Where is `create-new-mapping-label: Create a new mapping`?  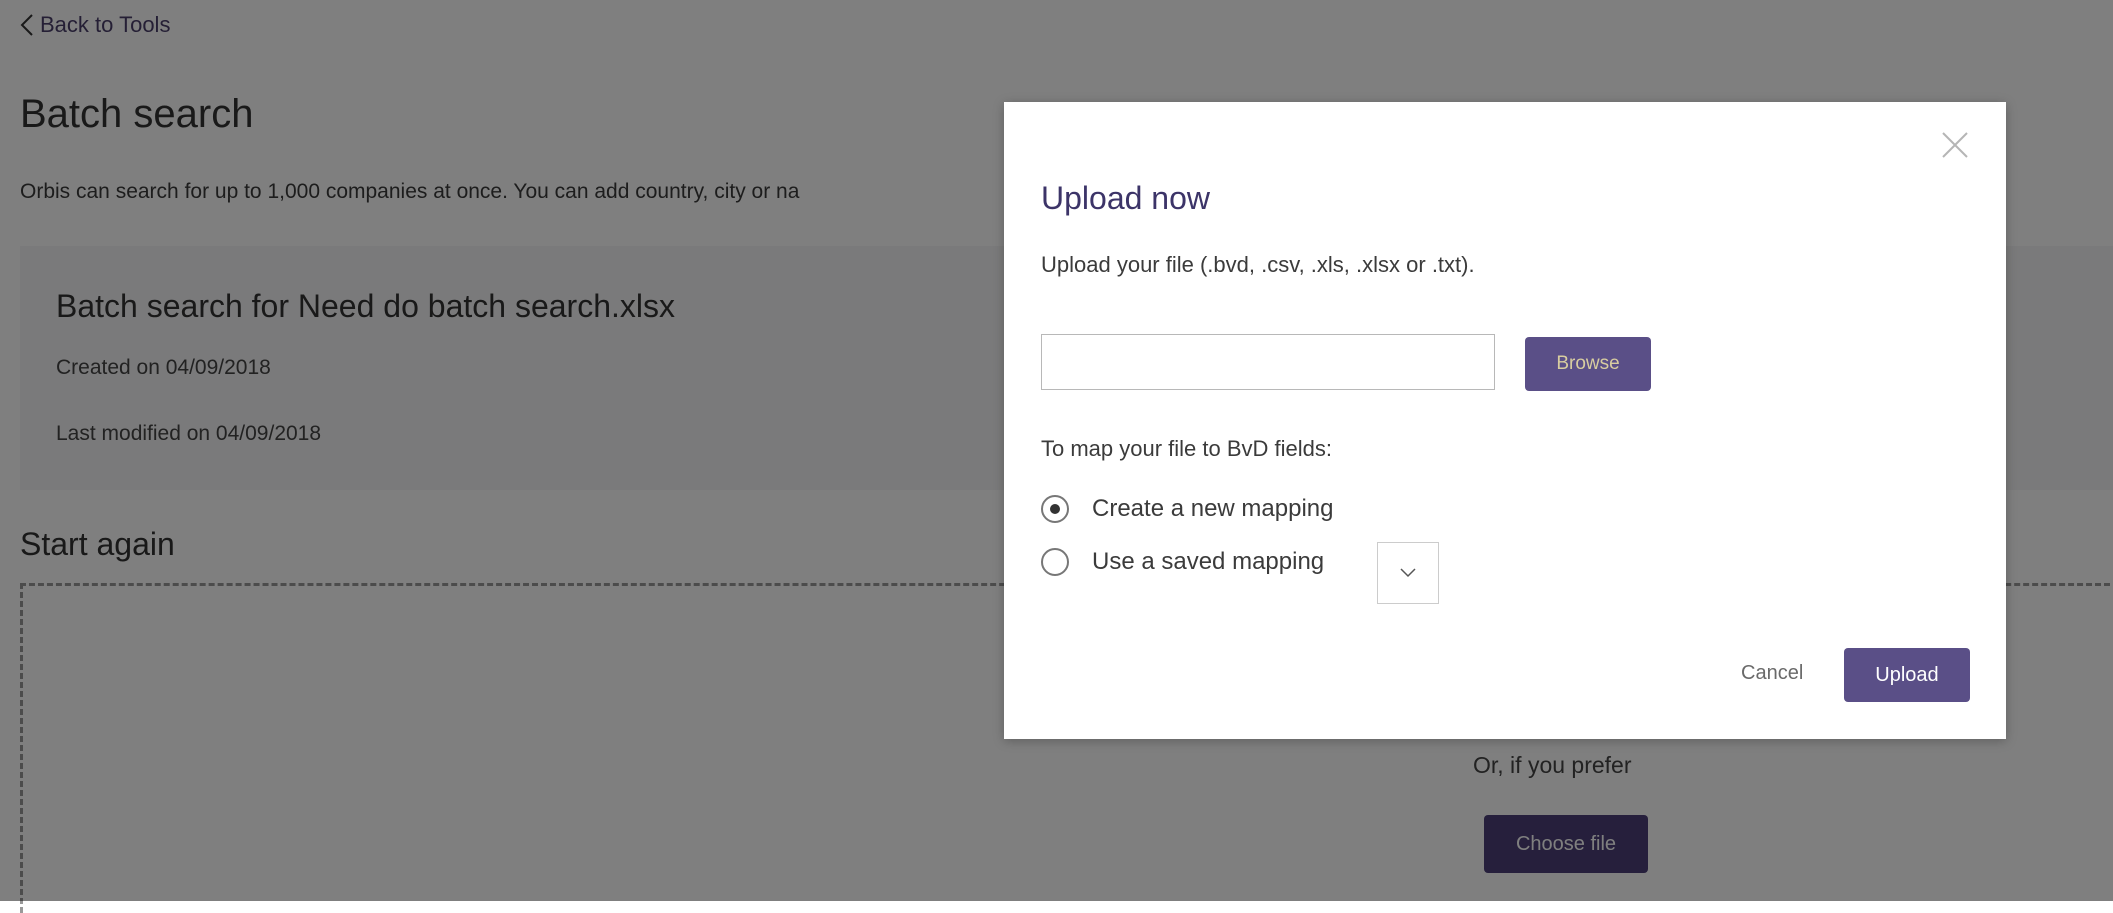 create-new-mapping-label: Create a new mapping is located at coordinates (1213, 508).